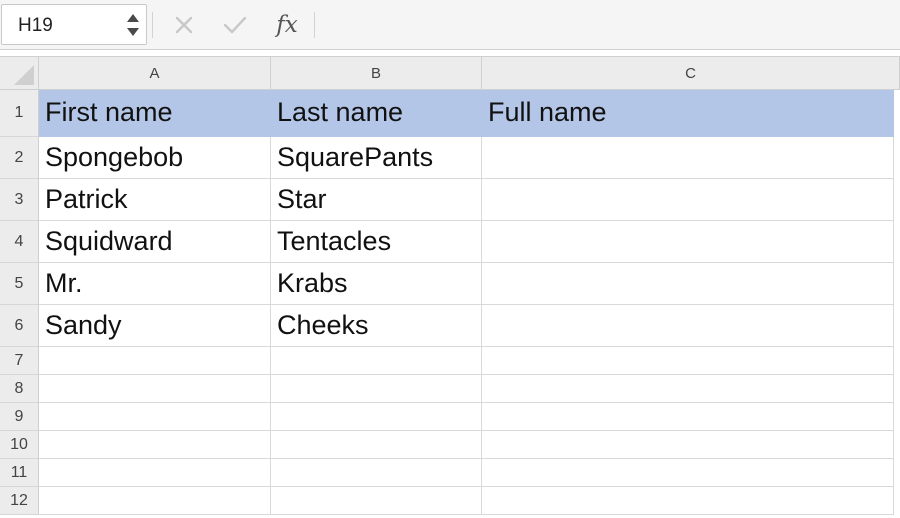  I want to click on chevron-up-icon, so click(133, 18).